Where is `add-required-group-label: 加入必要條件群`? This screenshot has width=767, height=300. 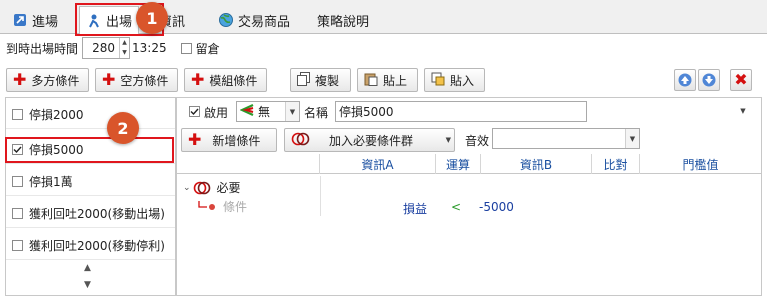 add-required-group-label: 加入必要條件群 is located at coordinates (371, 140).